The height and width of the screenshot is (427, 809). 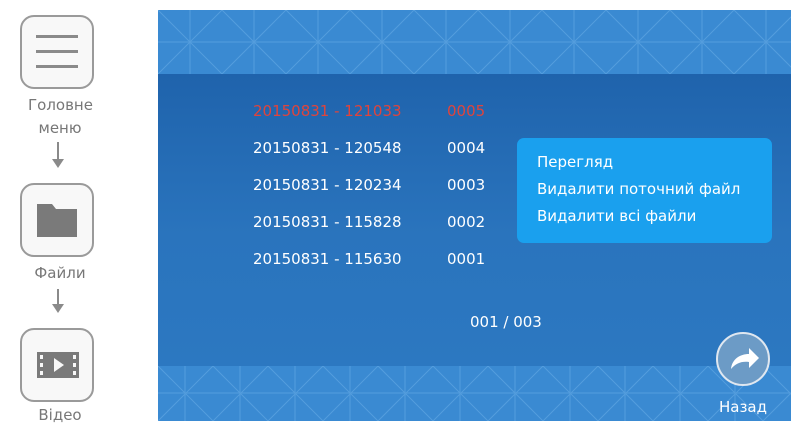 I want to click on folder-icon, so click(x=57, y=220).